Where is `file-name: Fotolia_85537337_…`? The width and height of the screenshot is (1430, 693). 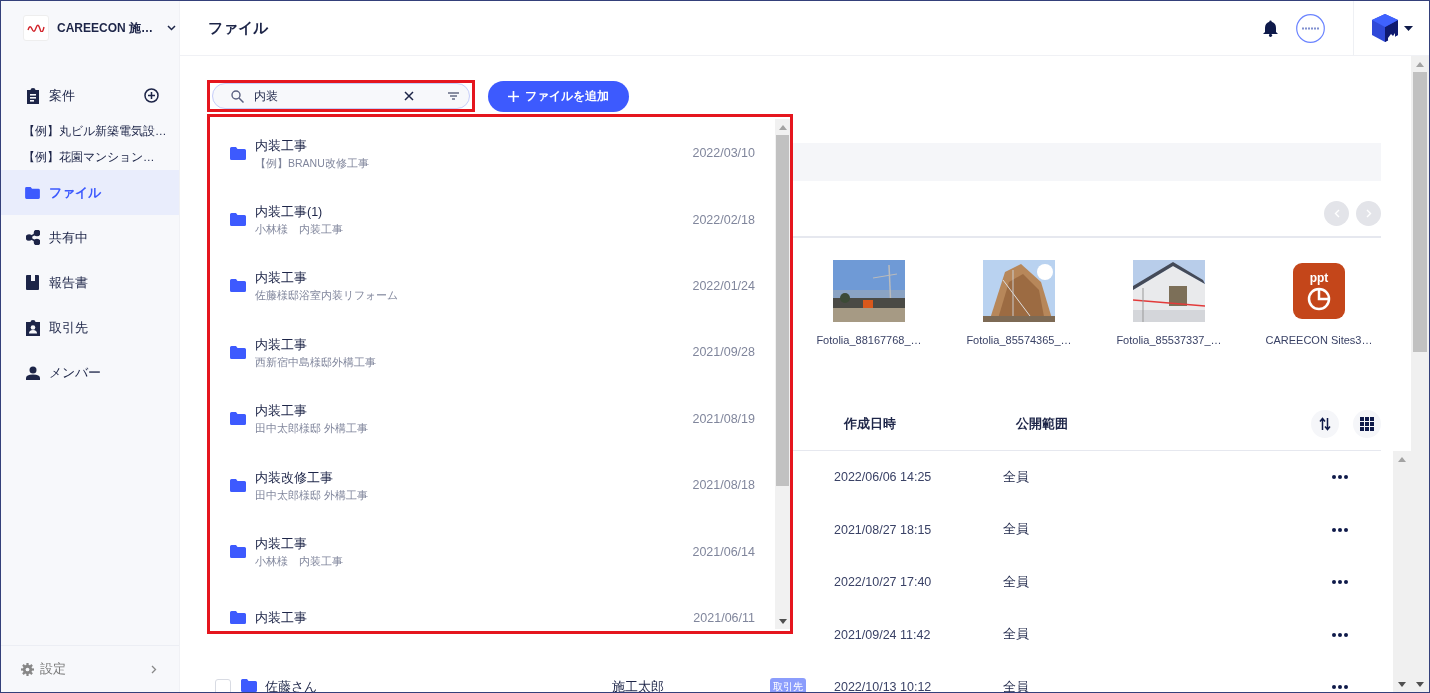 file-name: Fotolia_85537337_… is located at coordinates (1169, 340).